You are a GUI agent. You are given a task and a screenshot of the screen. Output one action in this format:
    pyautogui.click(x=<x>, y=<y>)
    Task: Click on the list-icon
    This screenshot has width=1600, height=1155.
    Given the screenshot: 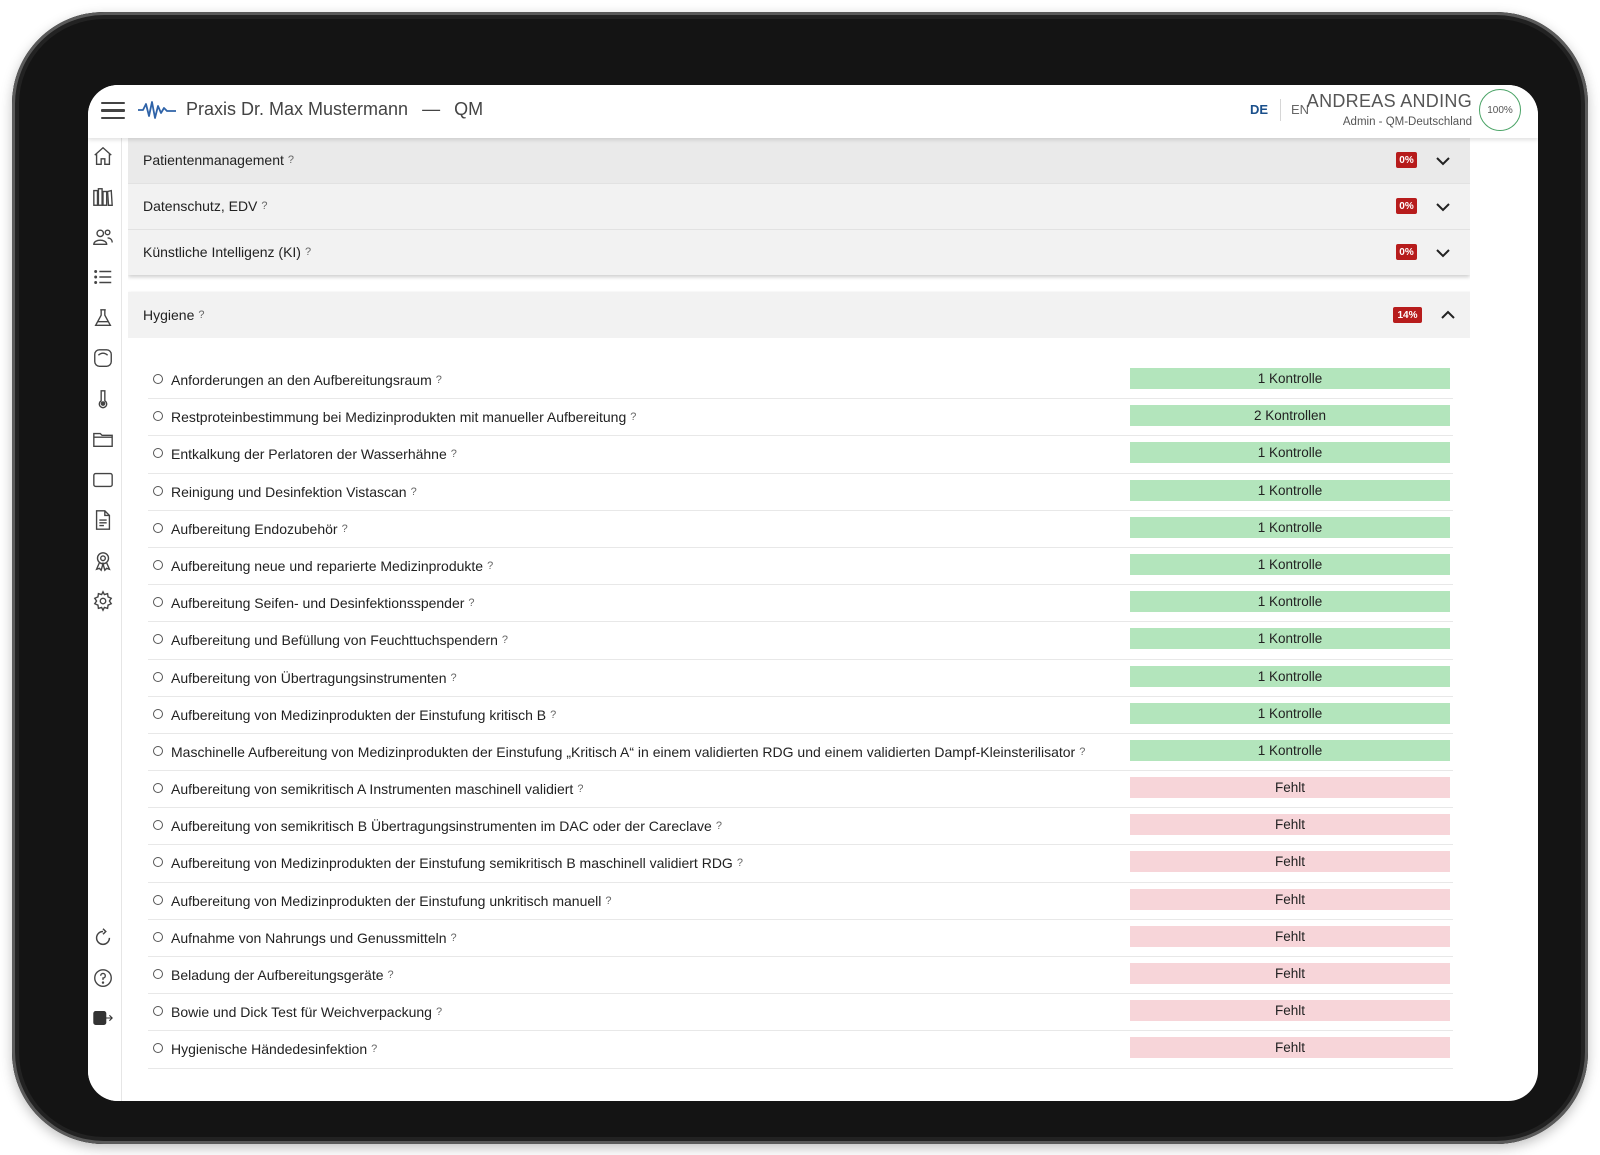 What is the action you would take?
    pyautogui.click(x=104, y=278)
    